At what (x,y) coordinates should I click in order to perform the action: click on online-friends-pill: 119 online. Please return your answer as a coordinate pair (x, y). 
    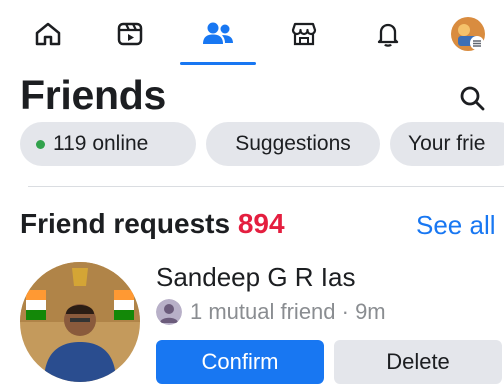
    Looking at the image, I should click on (108, 144).